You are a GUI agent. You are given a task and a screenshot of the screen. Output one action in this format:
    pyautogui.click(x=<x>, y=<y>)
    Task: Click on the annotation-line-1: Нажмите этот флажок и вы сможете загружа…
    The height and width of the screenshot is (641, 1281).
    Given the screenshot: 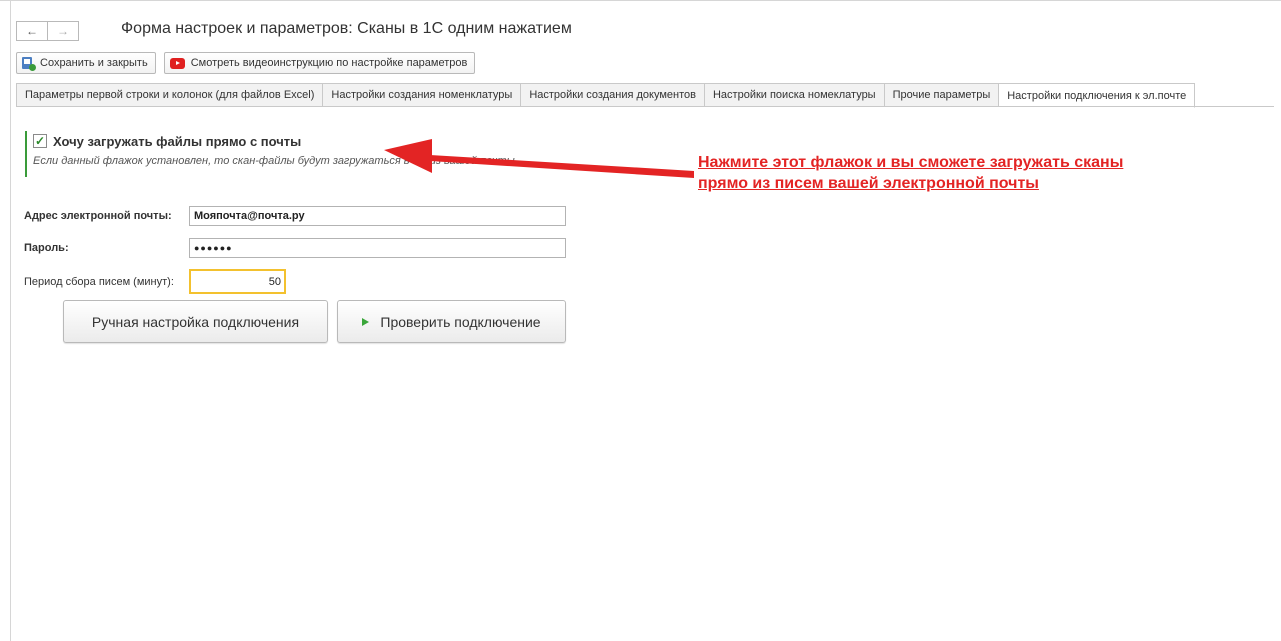 What is the action you would take?
    pyautogui.click(x=911, y=162)
    